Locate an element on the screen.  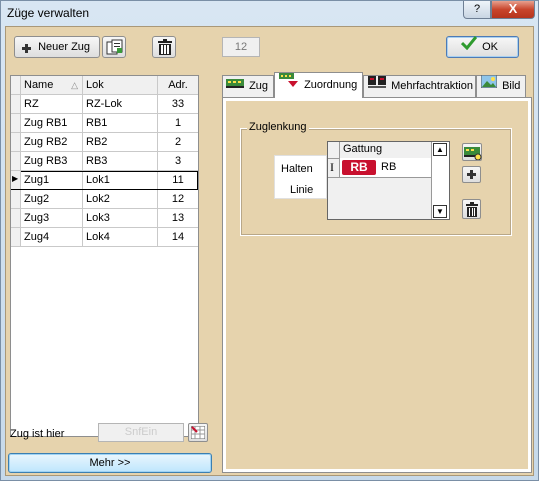
cell-lok: RB2 is located at coordinates (120, 142).